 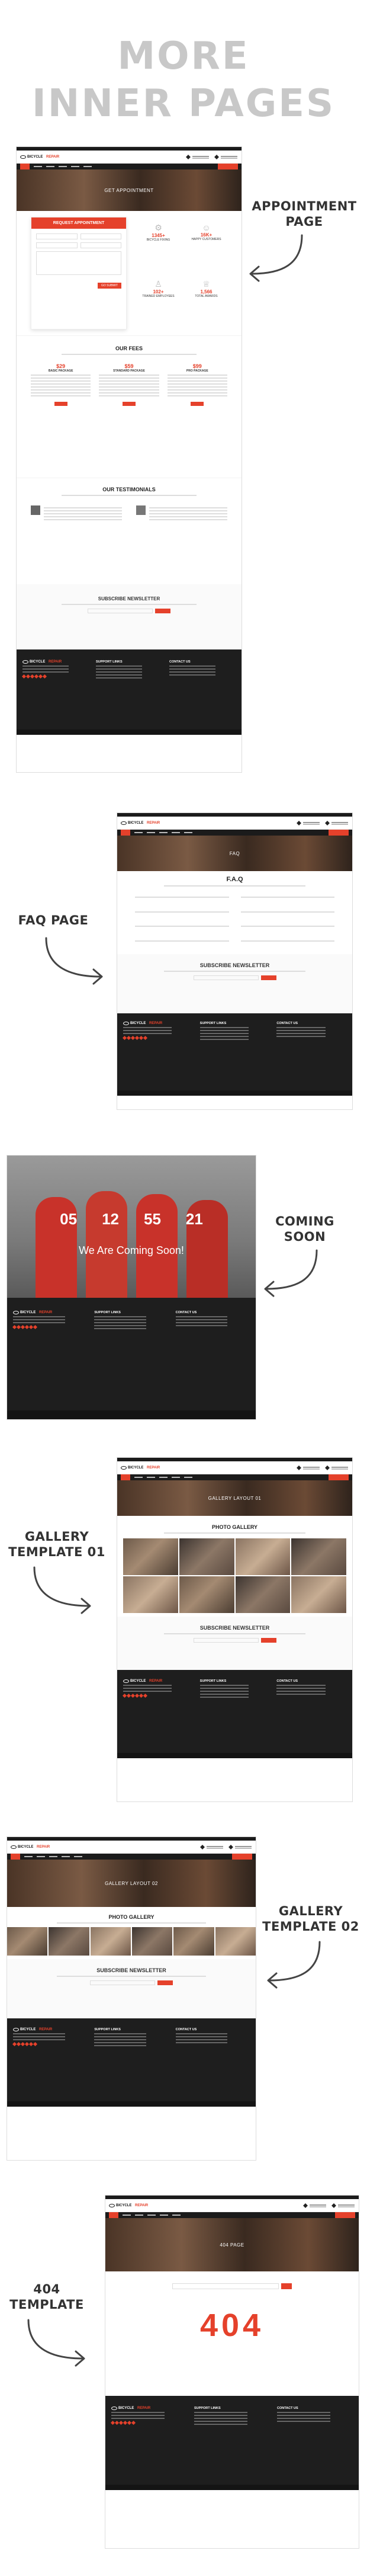 I want to click on page-banner: 404 PAGE, so click(x=232, y=2244).